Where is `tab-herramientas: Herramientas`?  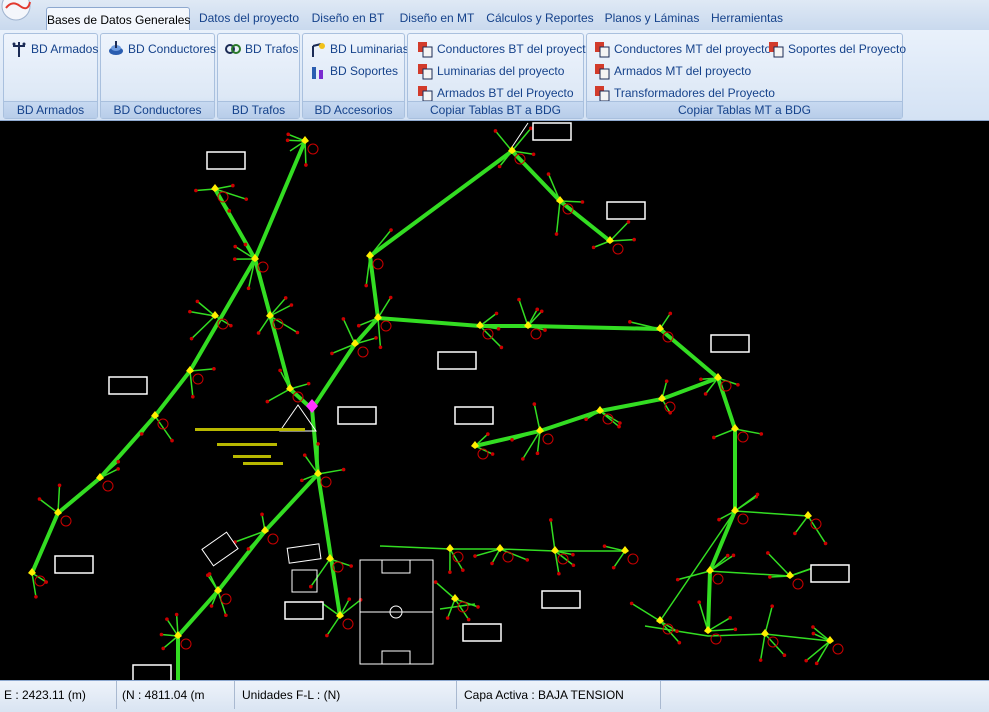 tab-herramientas: Herramientas is located at coordinates (747, 18).